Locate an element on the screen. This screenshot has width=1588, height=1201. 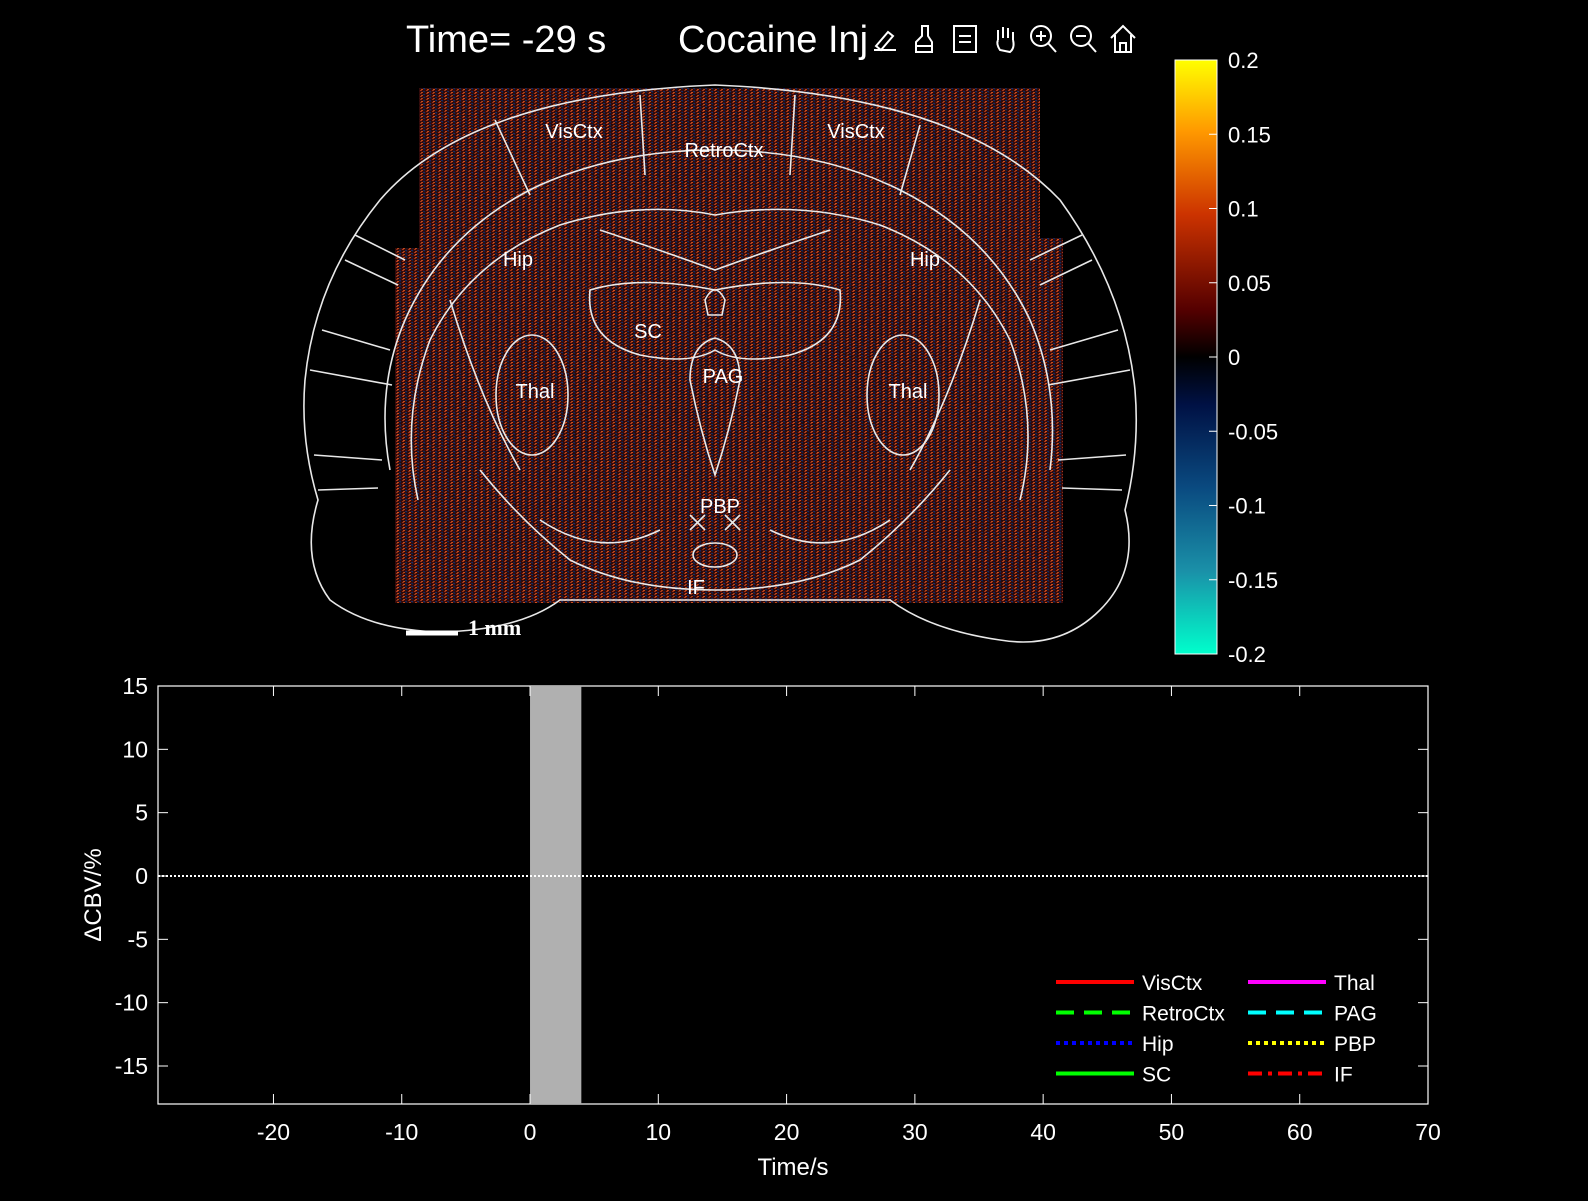
legend-label: SC is located at coordinates (1156, 1075).